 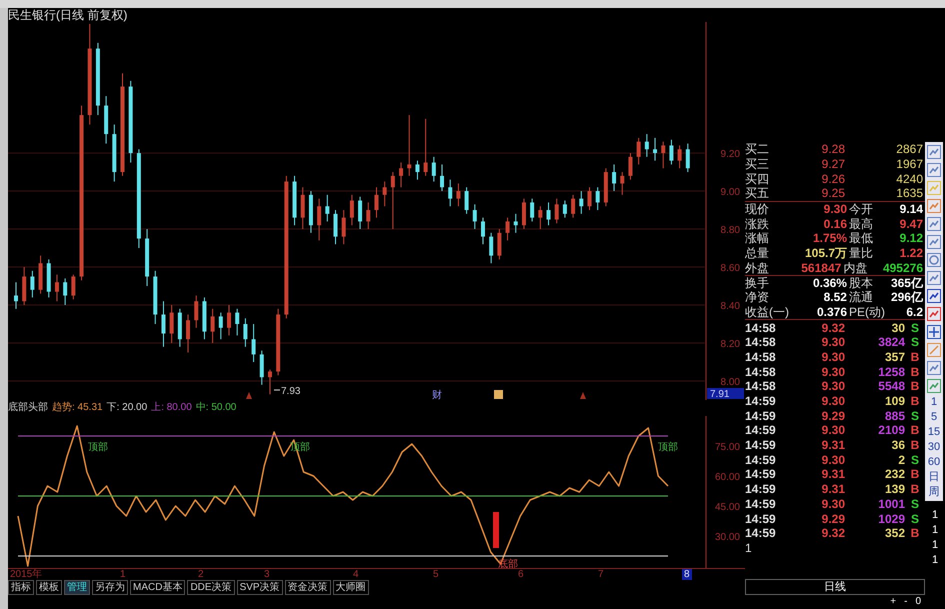 I want to click on indicator-reading: 下: 20.00, so click(x=127, y=408).